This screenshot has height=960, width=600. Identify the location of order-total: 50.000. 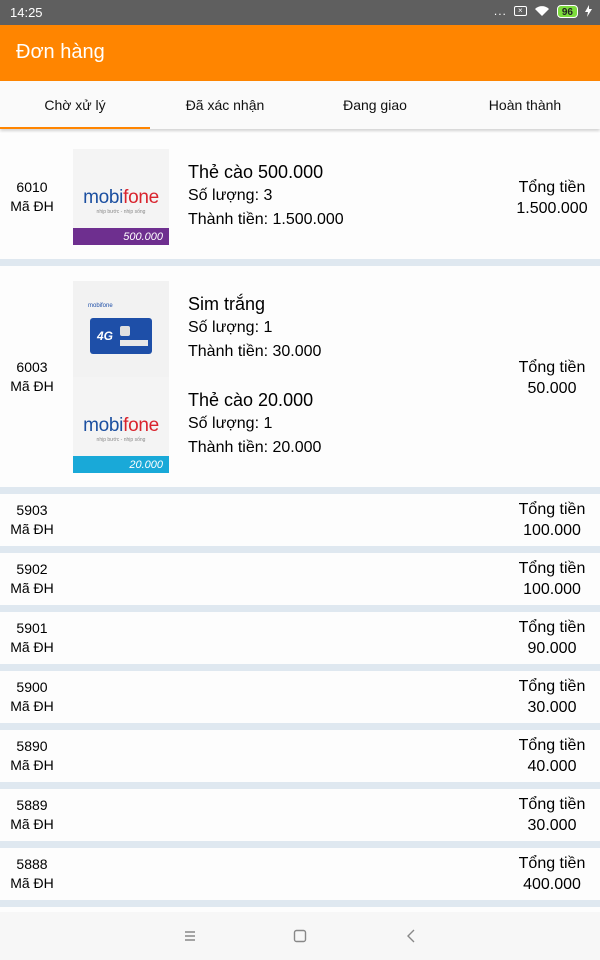
(552, 388).